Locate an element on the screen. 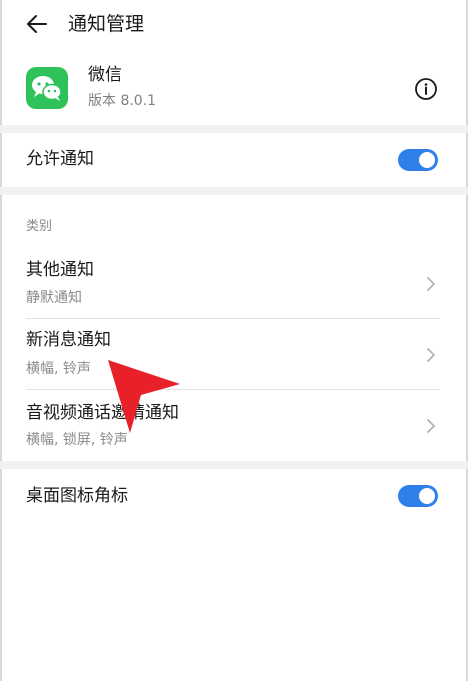 The height and width of the screenshot is (681, 468). app-version: 版本 8.0.1 is located at coordinates (122, 101).